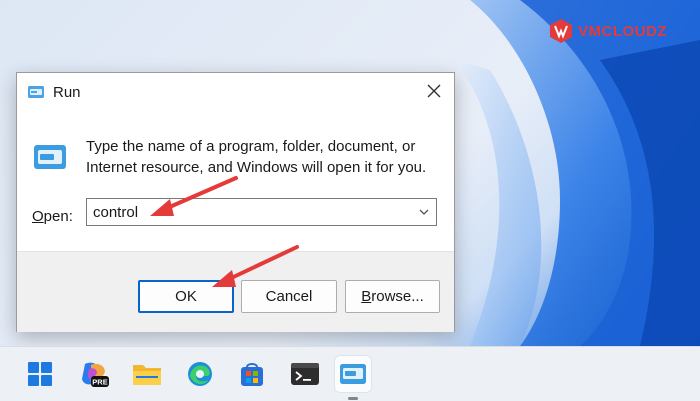 This screenshot has height=401, width=700. I want to click on open-input, so click(250, 212).